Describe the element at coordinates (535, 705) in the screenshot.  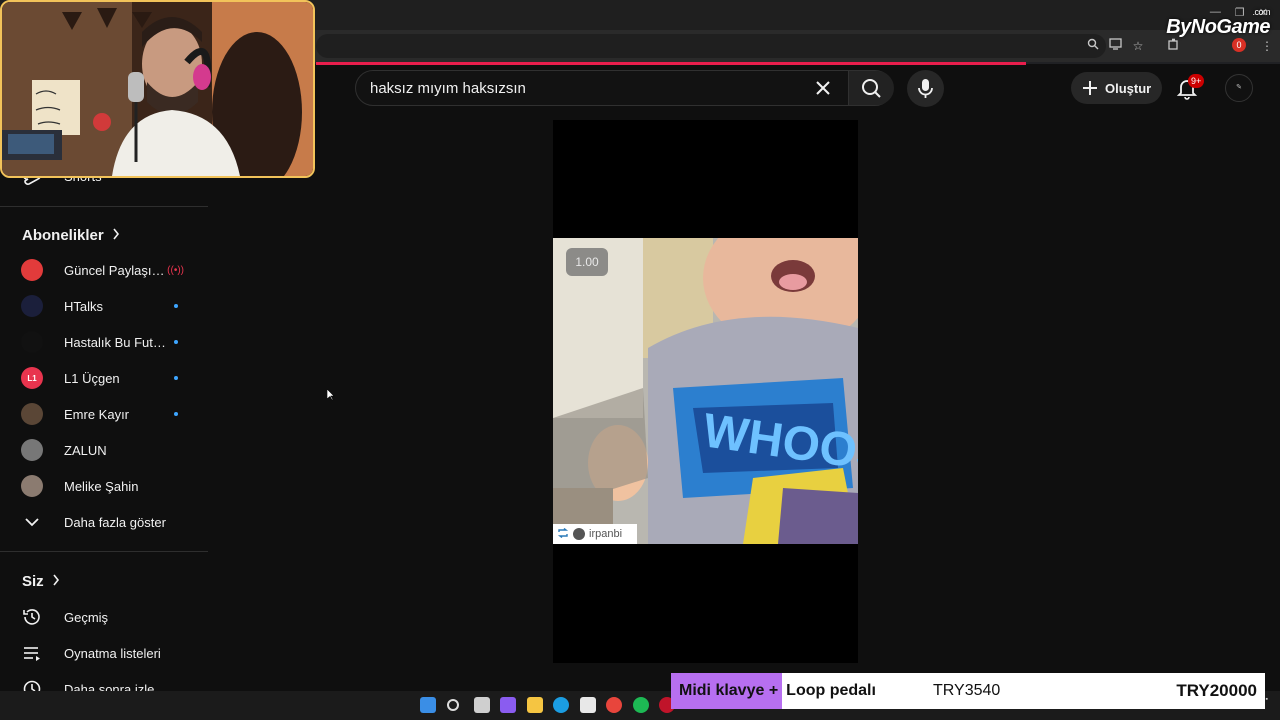
I see `file-explorer-icon` at that location.